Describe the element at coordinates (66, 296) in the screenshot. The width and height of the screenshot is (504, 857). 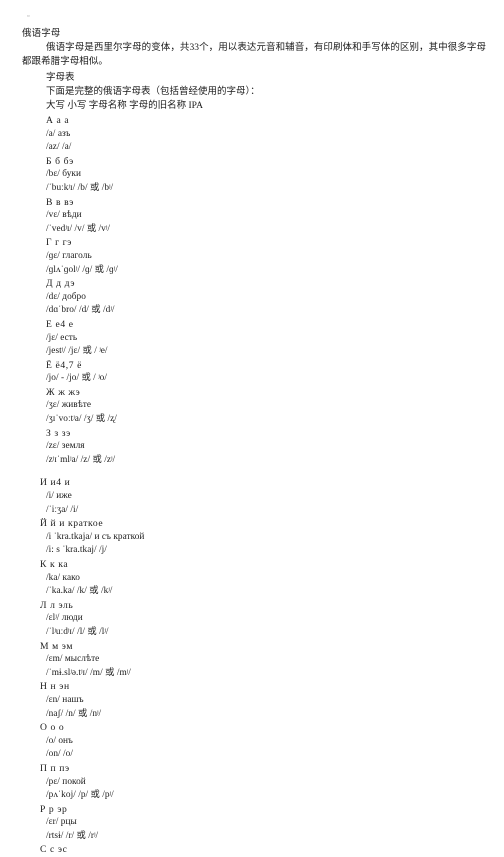
I see `letter-name: /dɛ/ добро` at that location.